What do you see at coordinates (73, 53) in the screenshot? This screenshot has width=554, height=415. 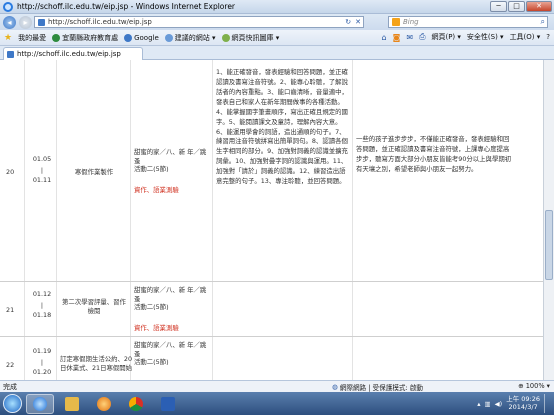 I see `tab-active: http://schoff.ilc.edu.tw/eip.jsp` at bounding box center [73, 53].